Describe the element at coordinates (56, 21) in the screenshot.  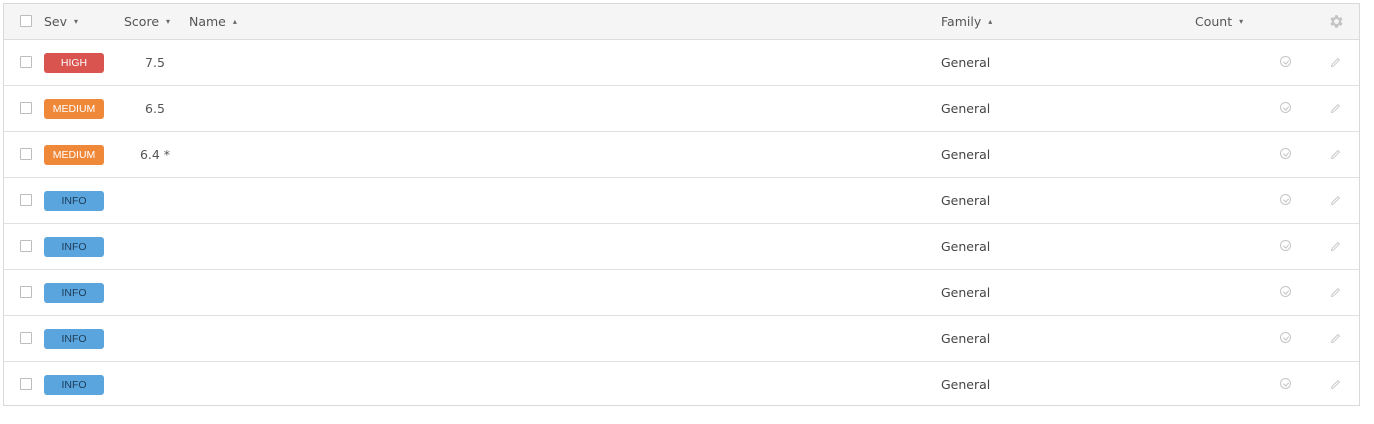
I see `column-label-sev: Sev` at that location.